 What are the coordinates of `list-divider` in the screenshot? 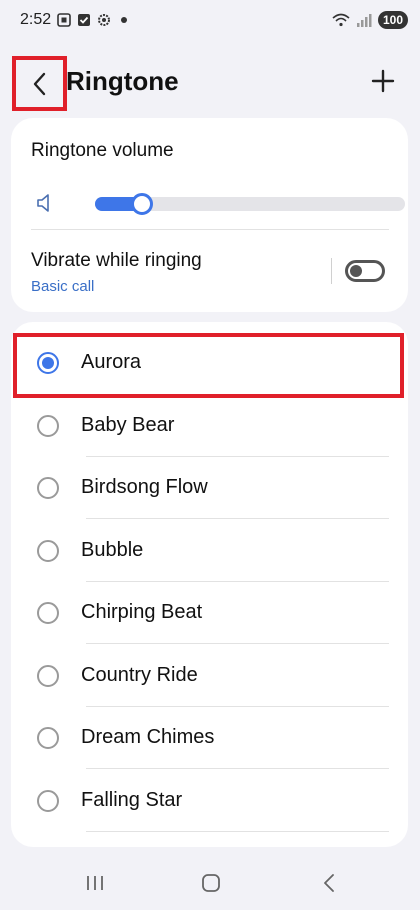 It's located at (237, 831).